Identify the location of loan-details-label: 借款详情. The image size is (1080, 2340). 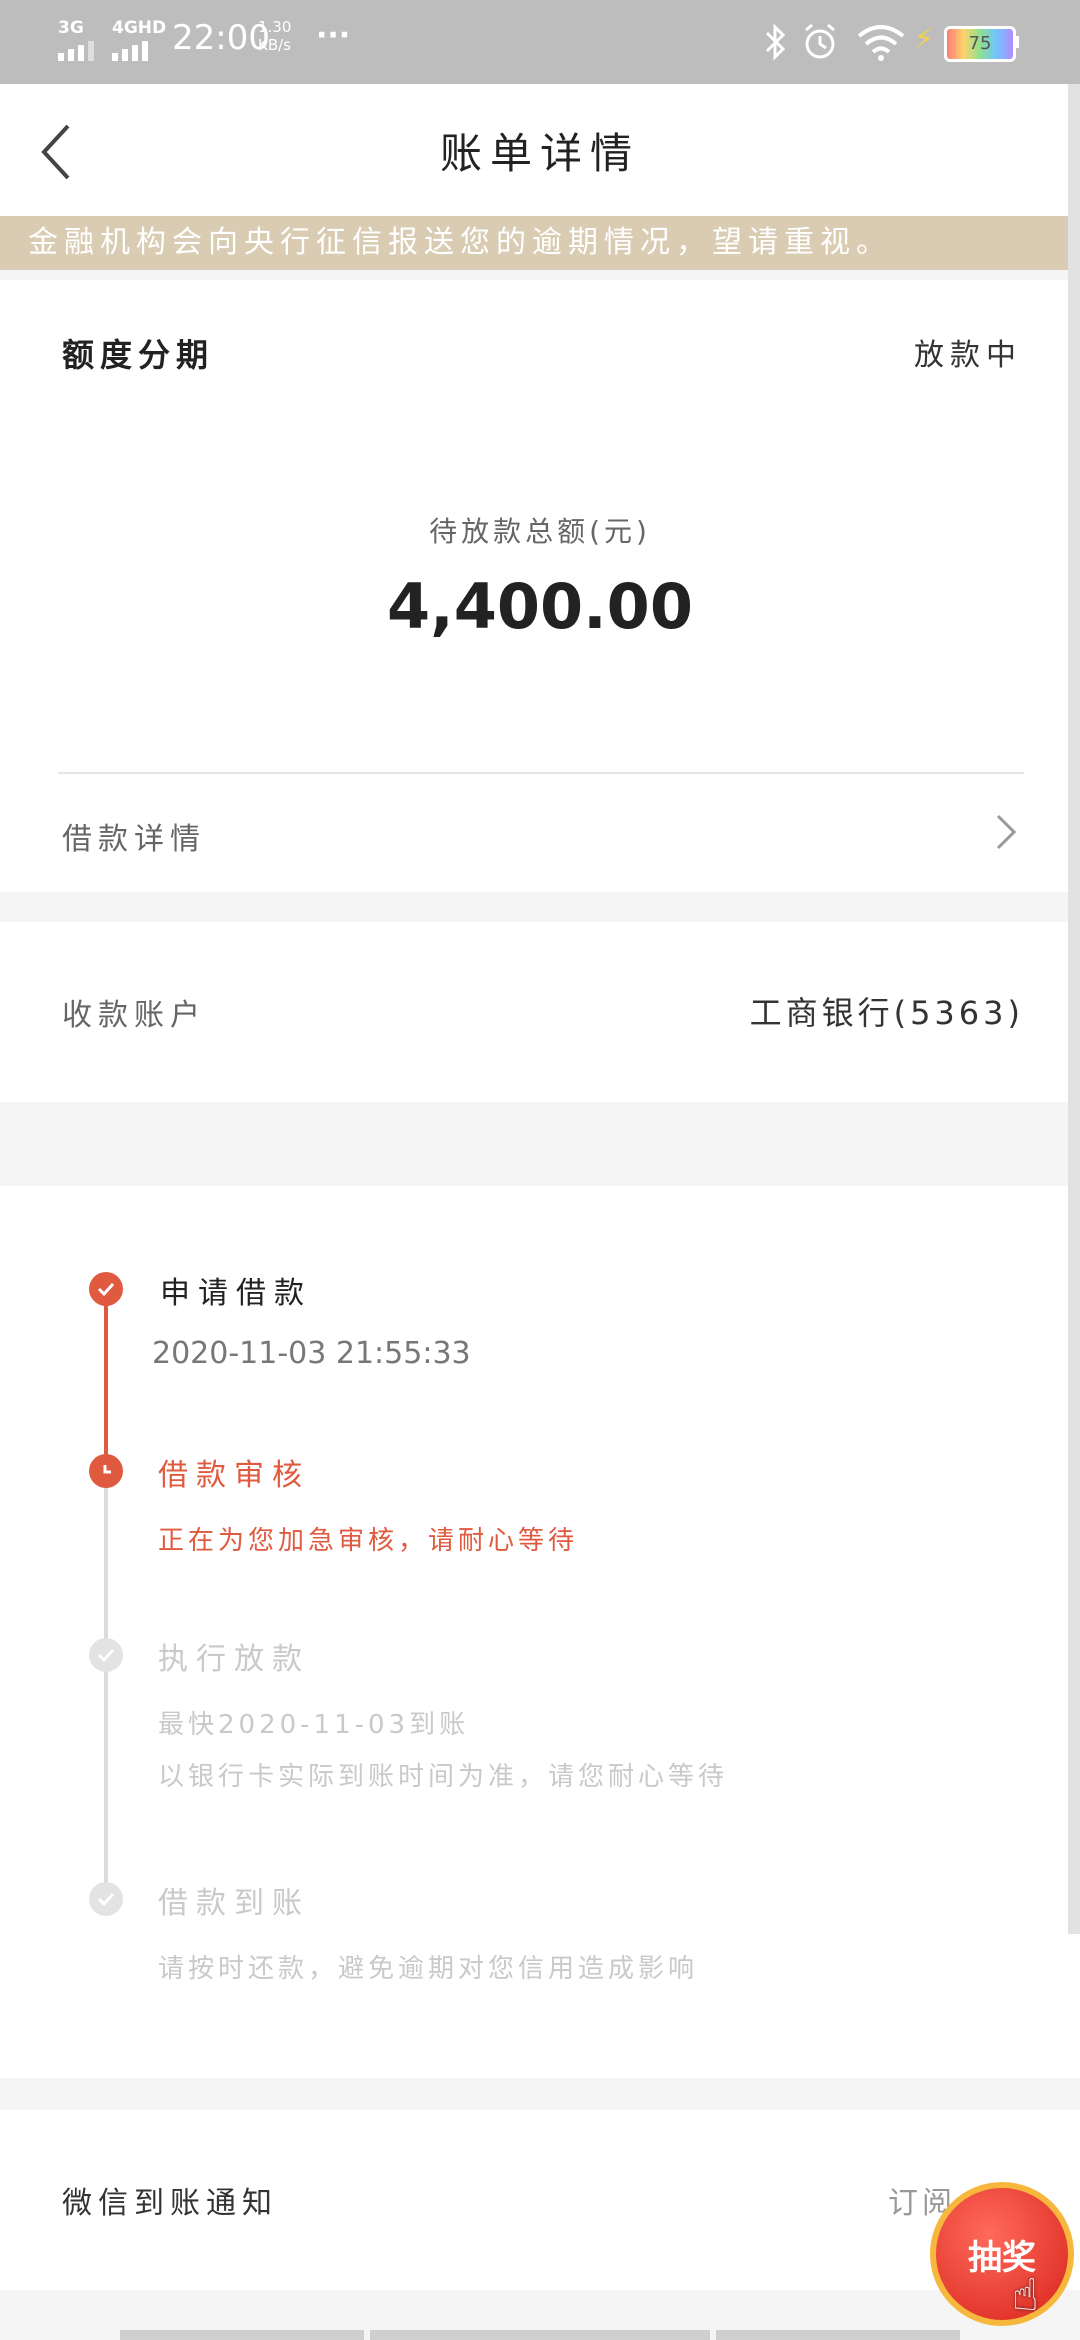
(134, 839).